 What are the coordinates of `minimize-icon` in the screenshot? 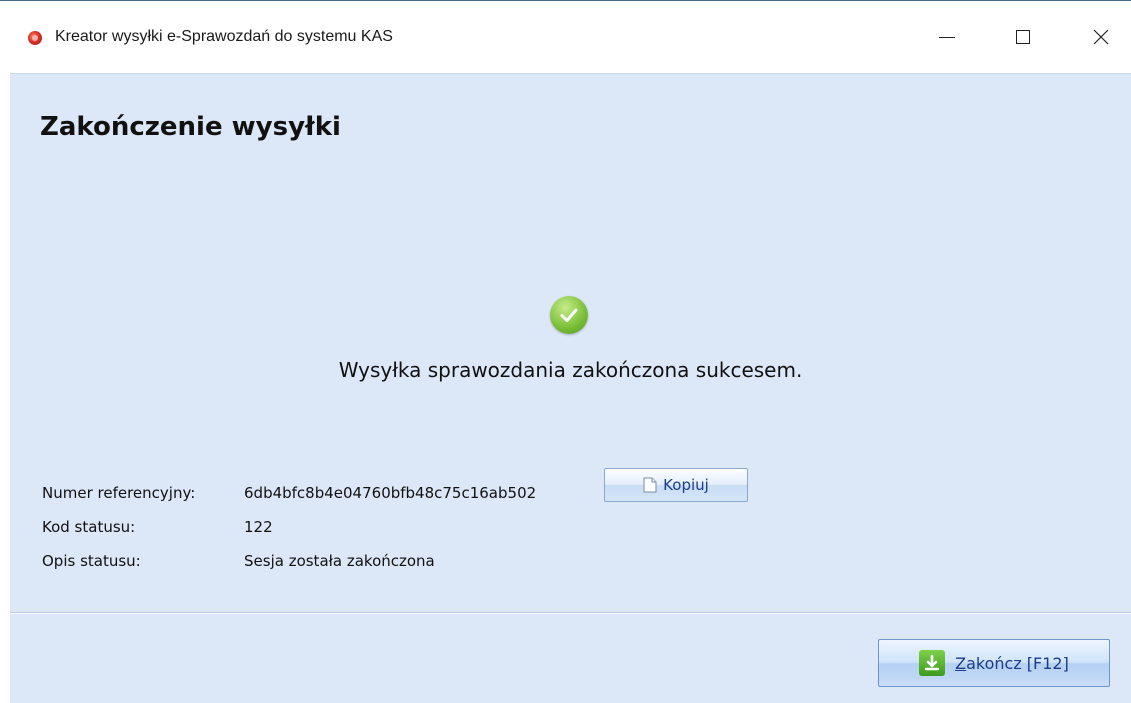 It's located at (947, 37).